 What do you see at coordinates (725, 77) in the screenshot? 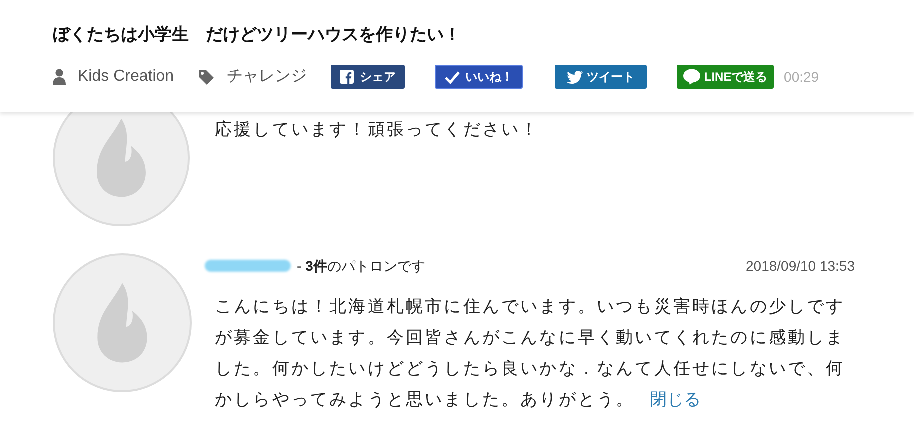
I see `line-share-button: LINEで送る` at bounding box center [725, 77].